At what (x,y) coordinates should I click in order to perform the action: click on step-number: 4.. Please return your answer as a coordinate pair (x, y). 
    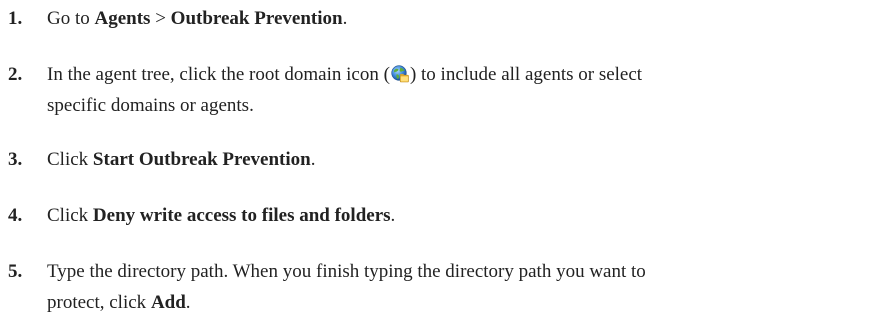
    Looking at the image, I should click on (15, 215).